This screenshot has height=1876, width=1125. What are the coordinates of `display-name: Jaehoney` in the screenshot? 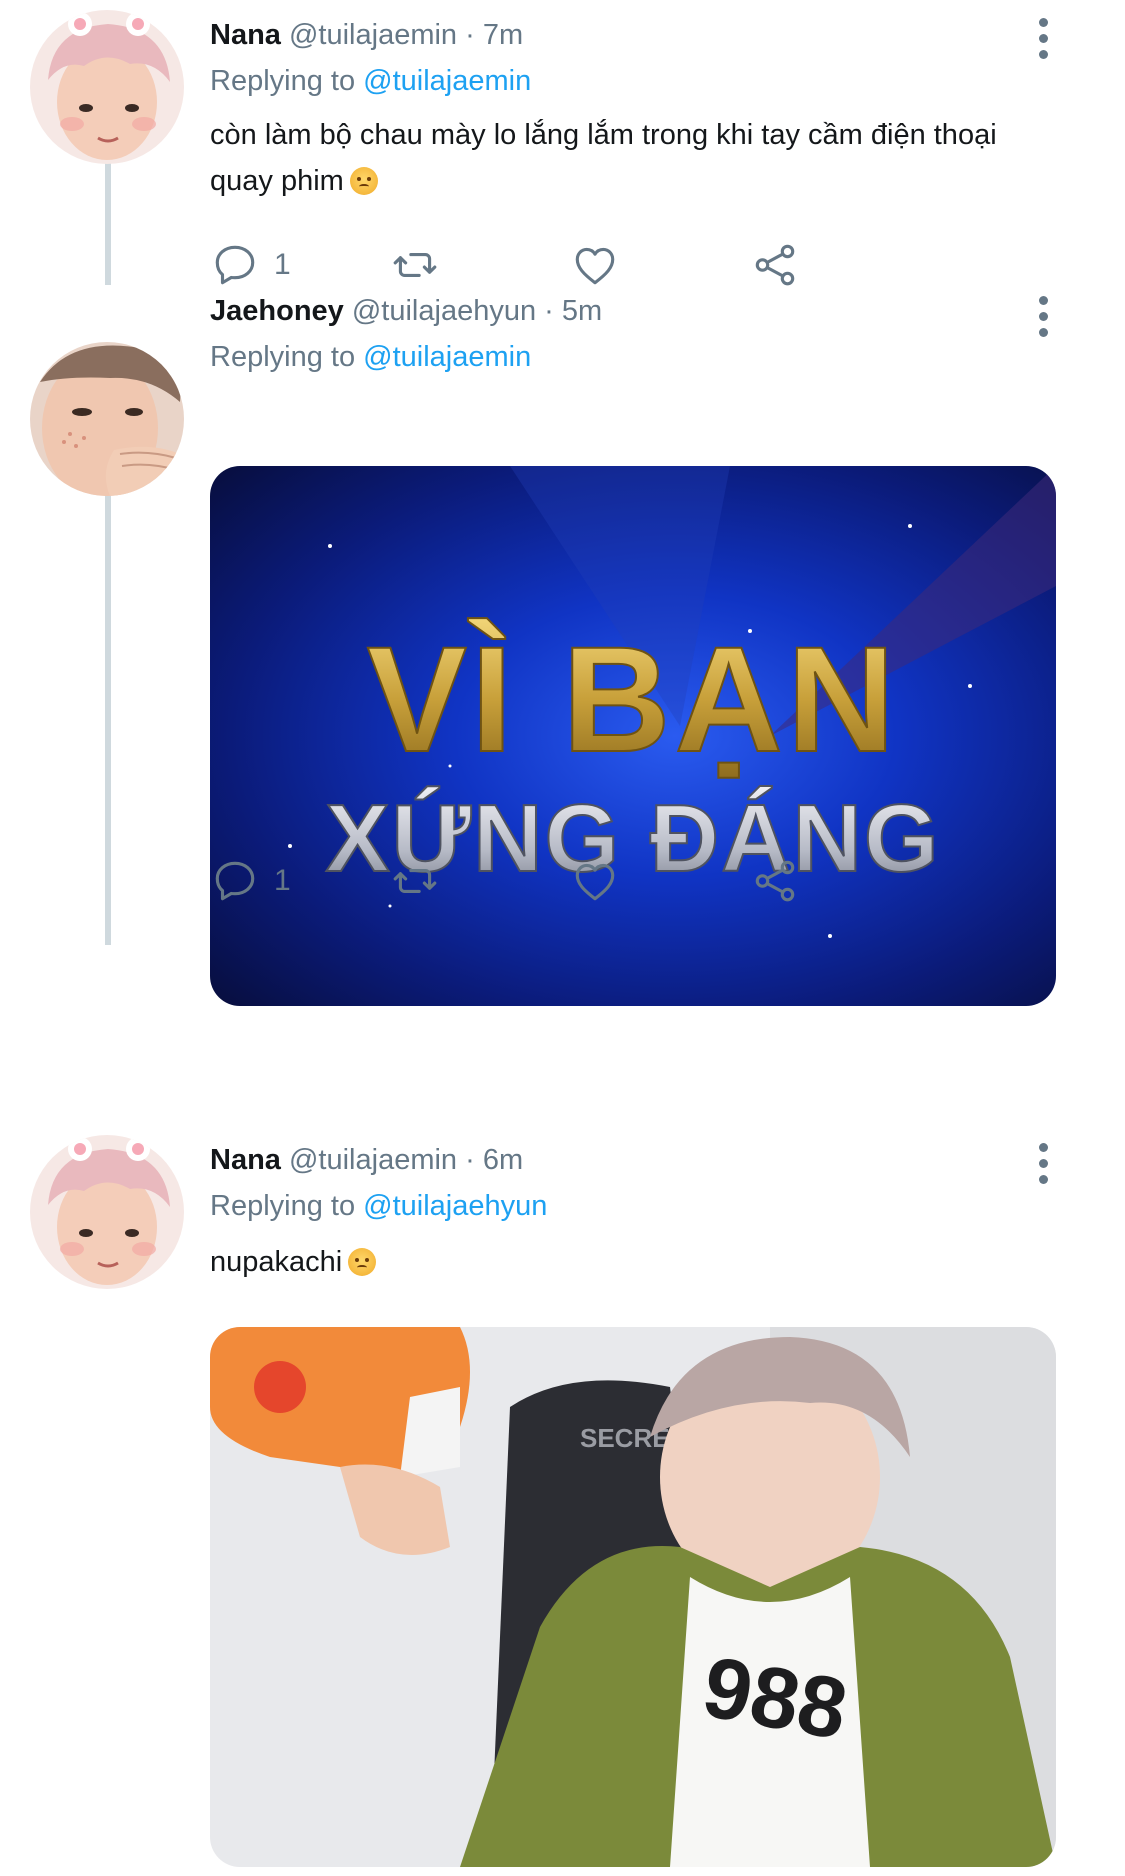 It's located at (277, 311).